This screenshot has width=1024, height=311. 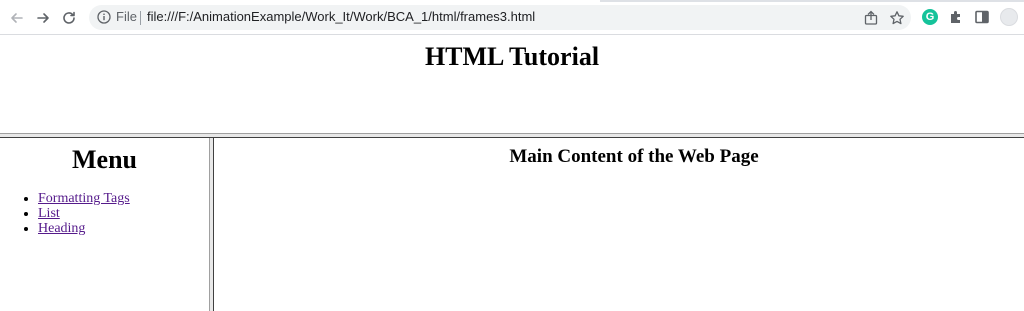 What do you see at coordinates (897, 18) in the screenshot?
I see `star-icon` at bounding box center [897, 18].